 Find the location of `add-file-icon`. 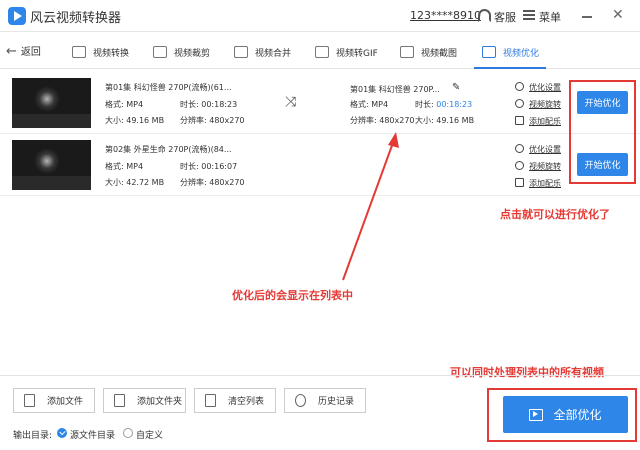

add-file-icon is located at coordinates (29, 400).